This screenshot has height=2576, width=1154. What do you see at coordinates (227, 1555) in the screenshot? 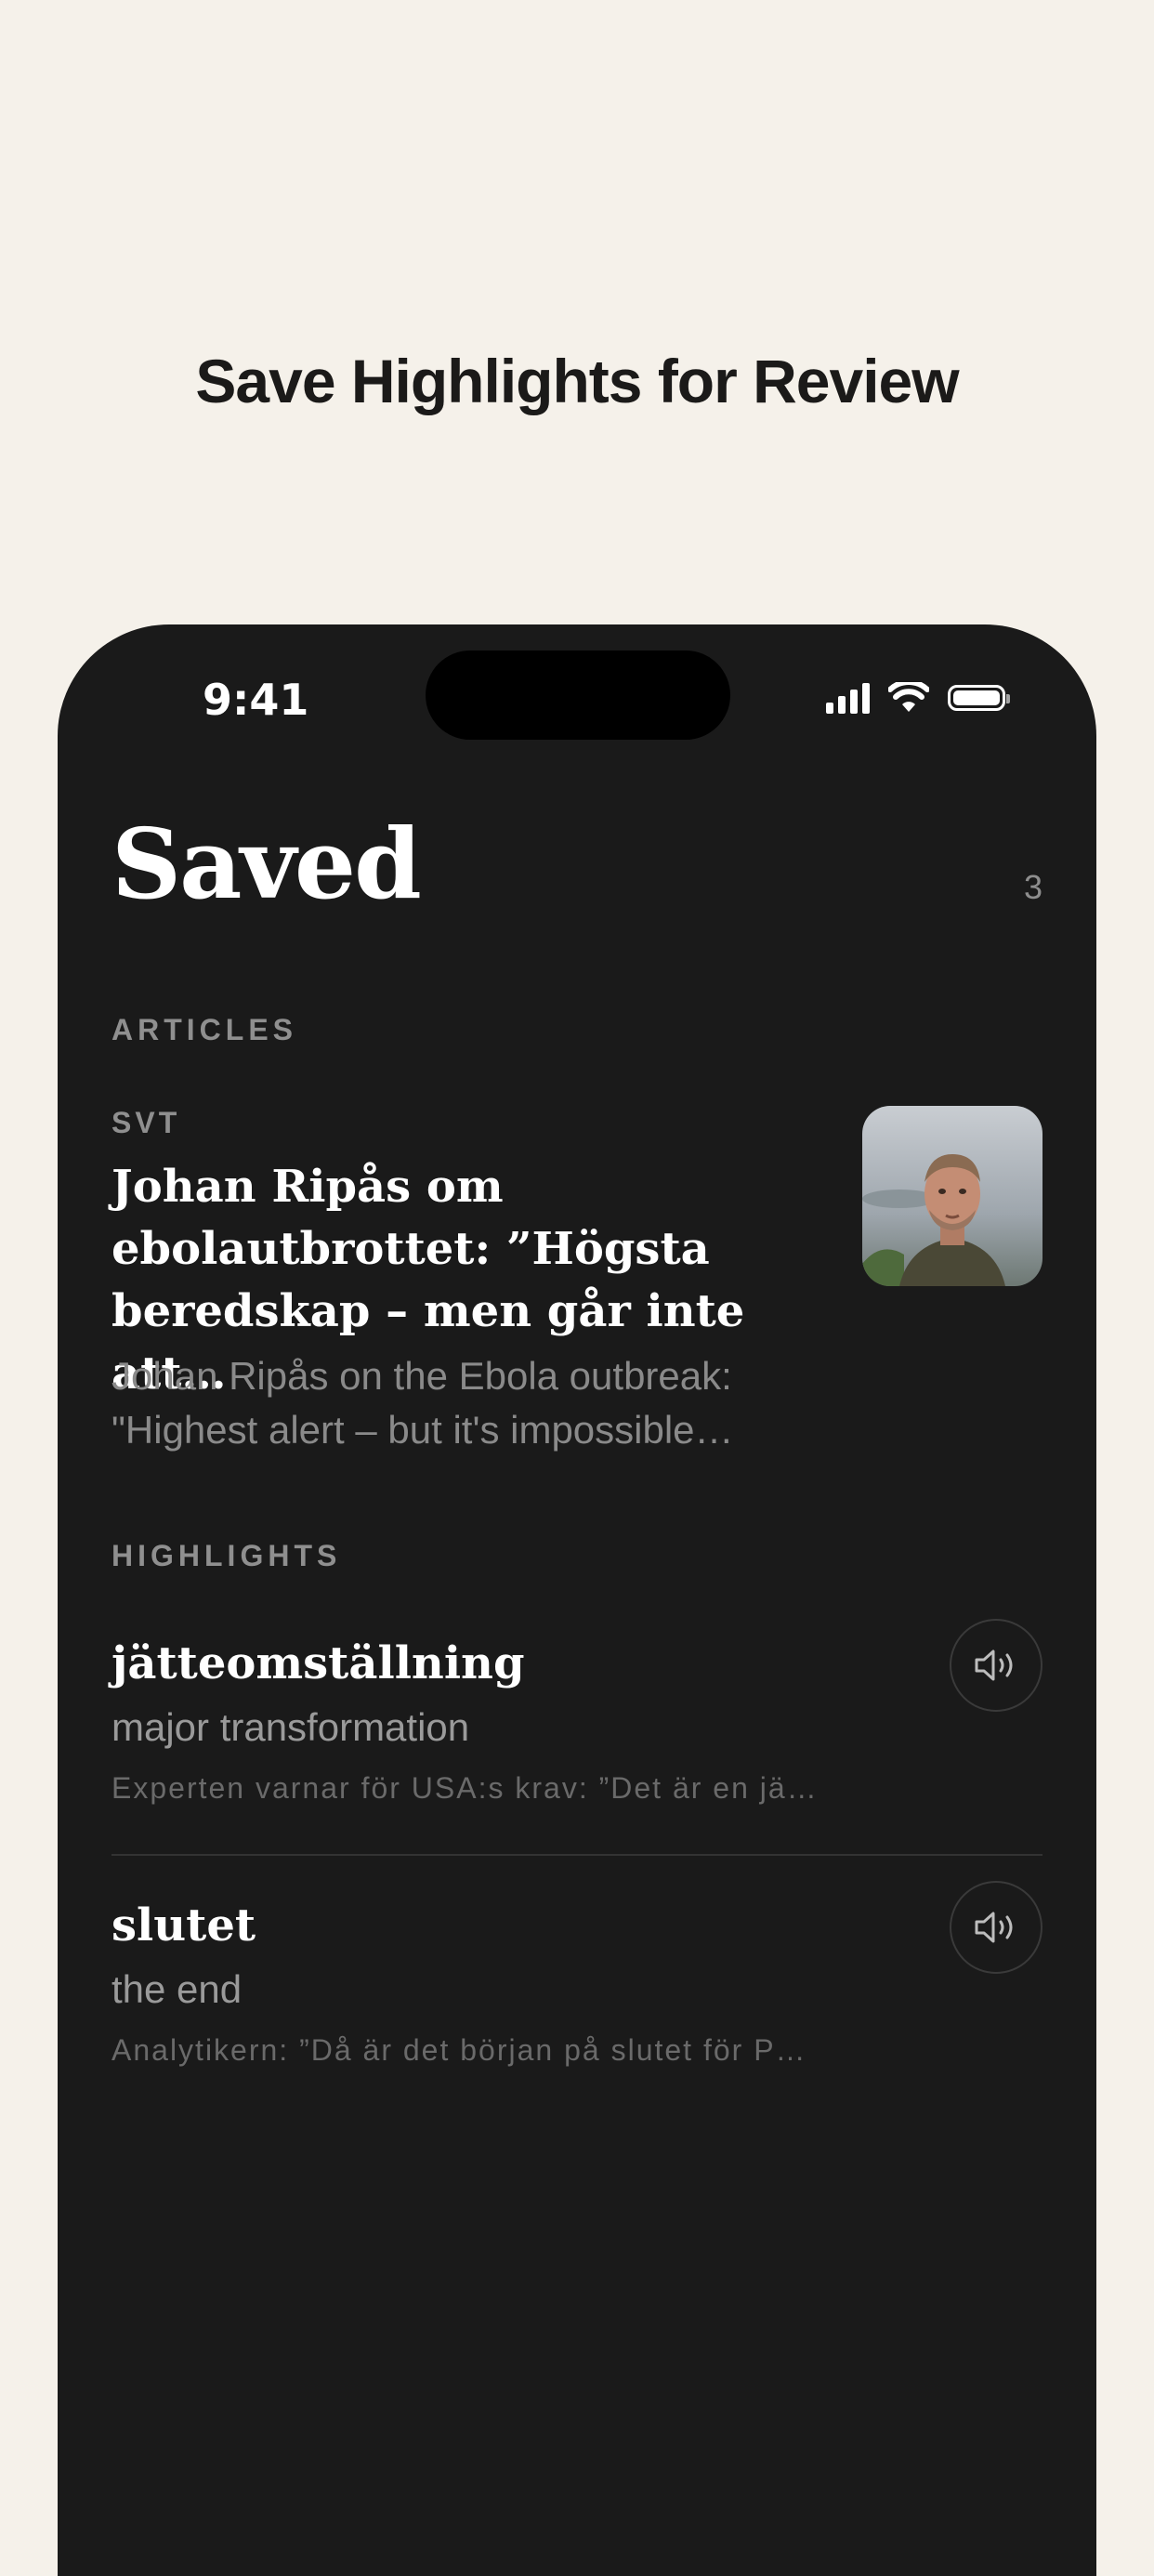
I see `highlights-section-label: HIGHLIGHTS` at bounding box center [227, 1555].